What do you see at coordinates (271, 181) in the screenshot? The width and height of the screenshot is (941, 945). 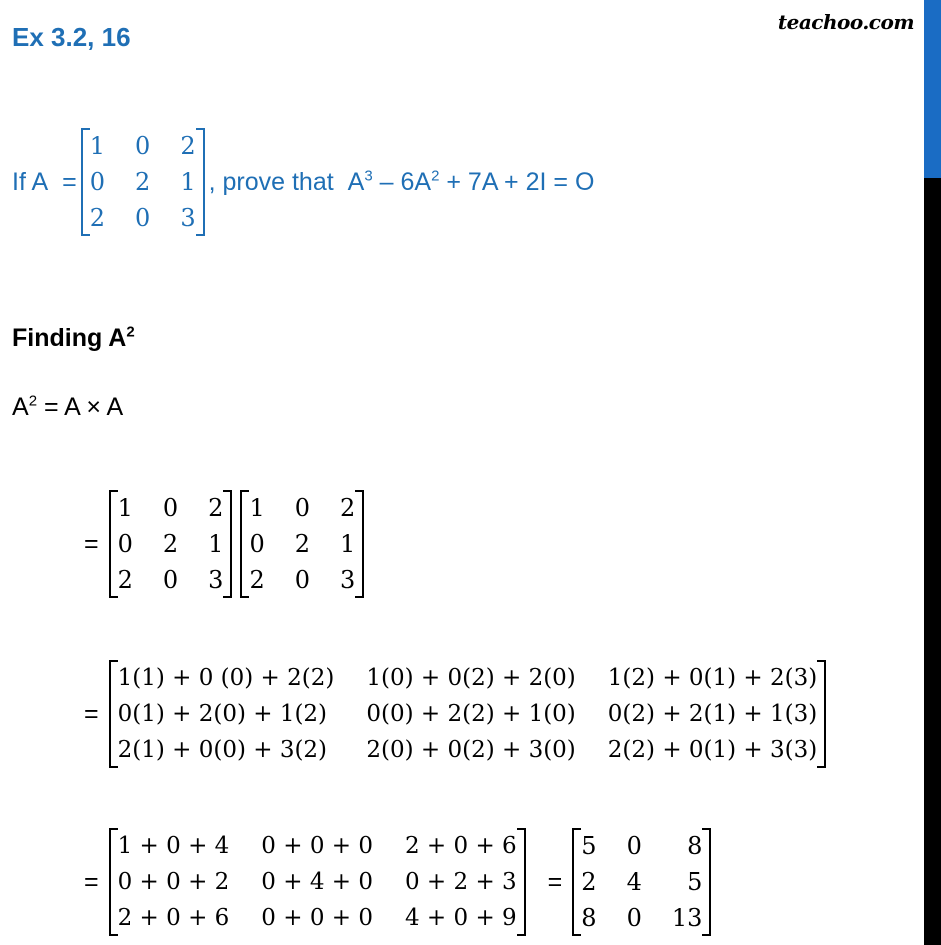 I see `question-suffix: , prove that` at bounding box center [271, 181].